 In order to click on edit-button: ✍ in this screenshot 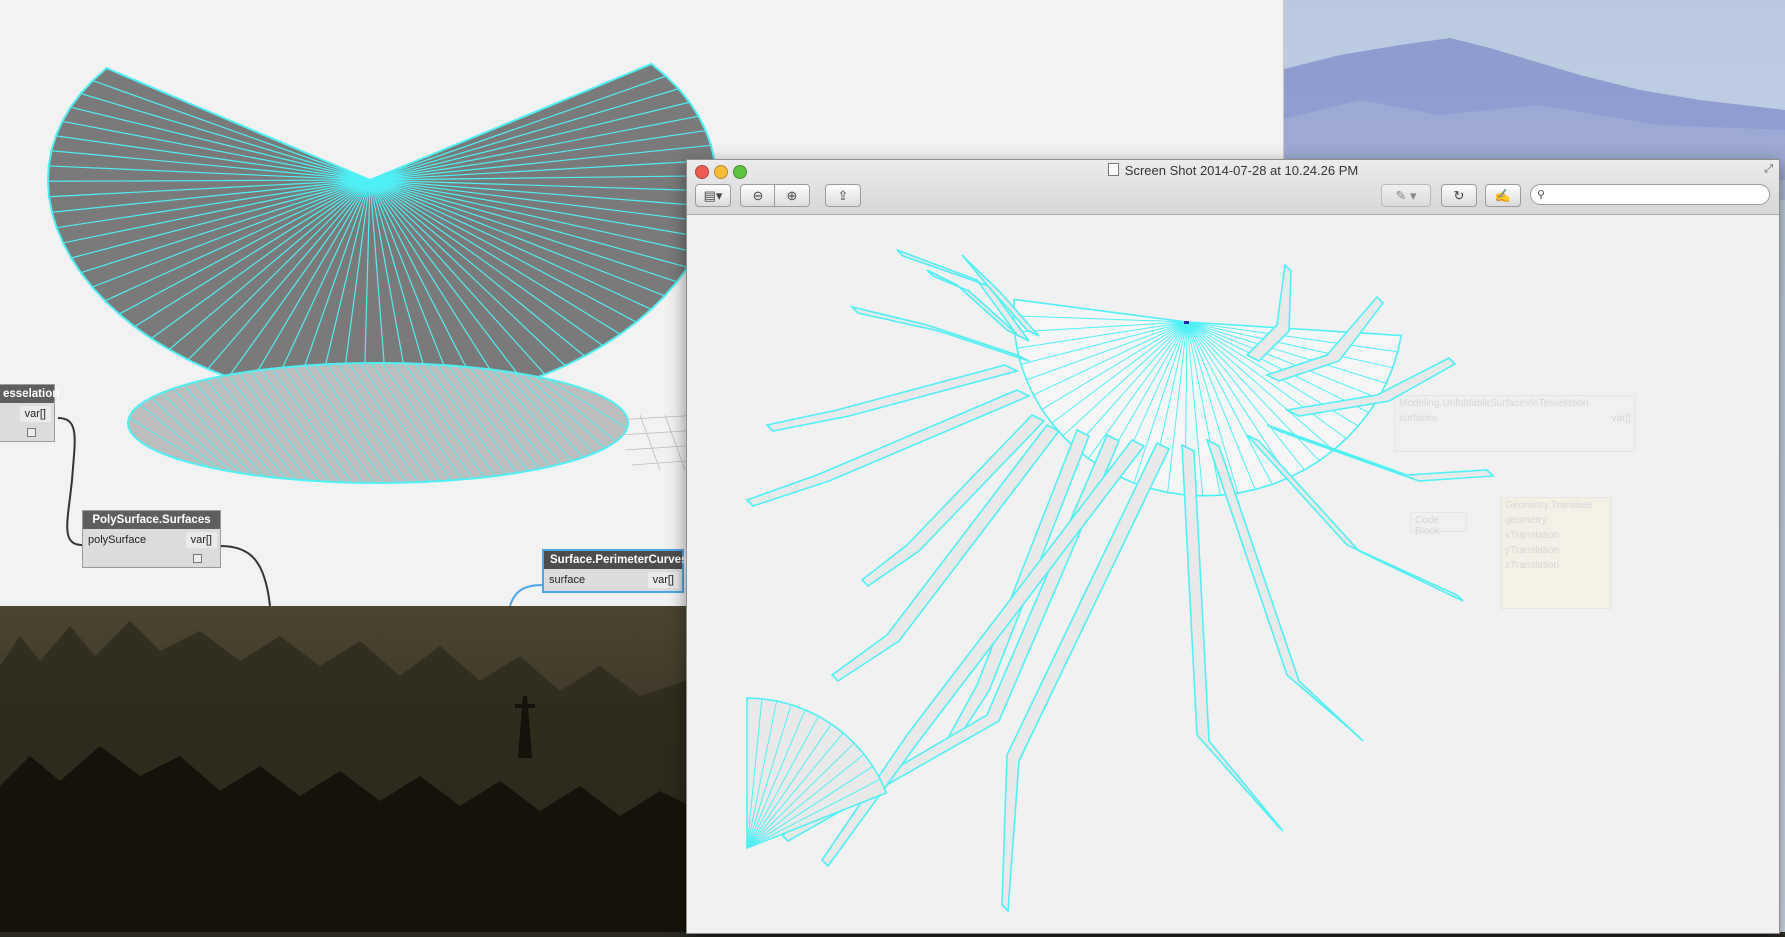, I will do `click(1503, 195)`.